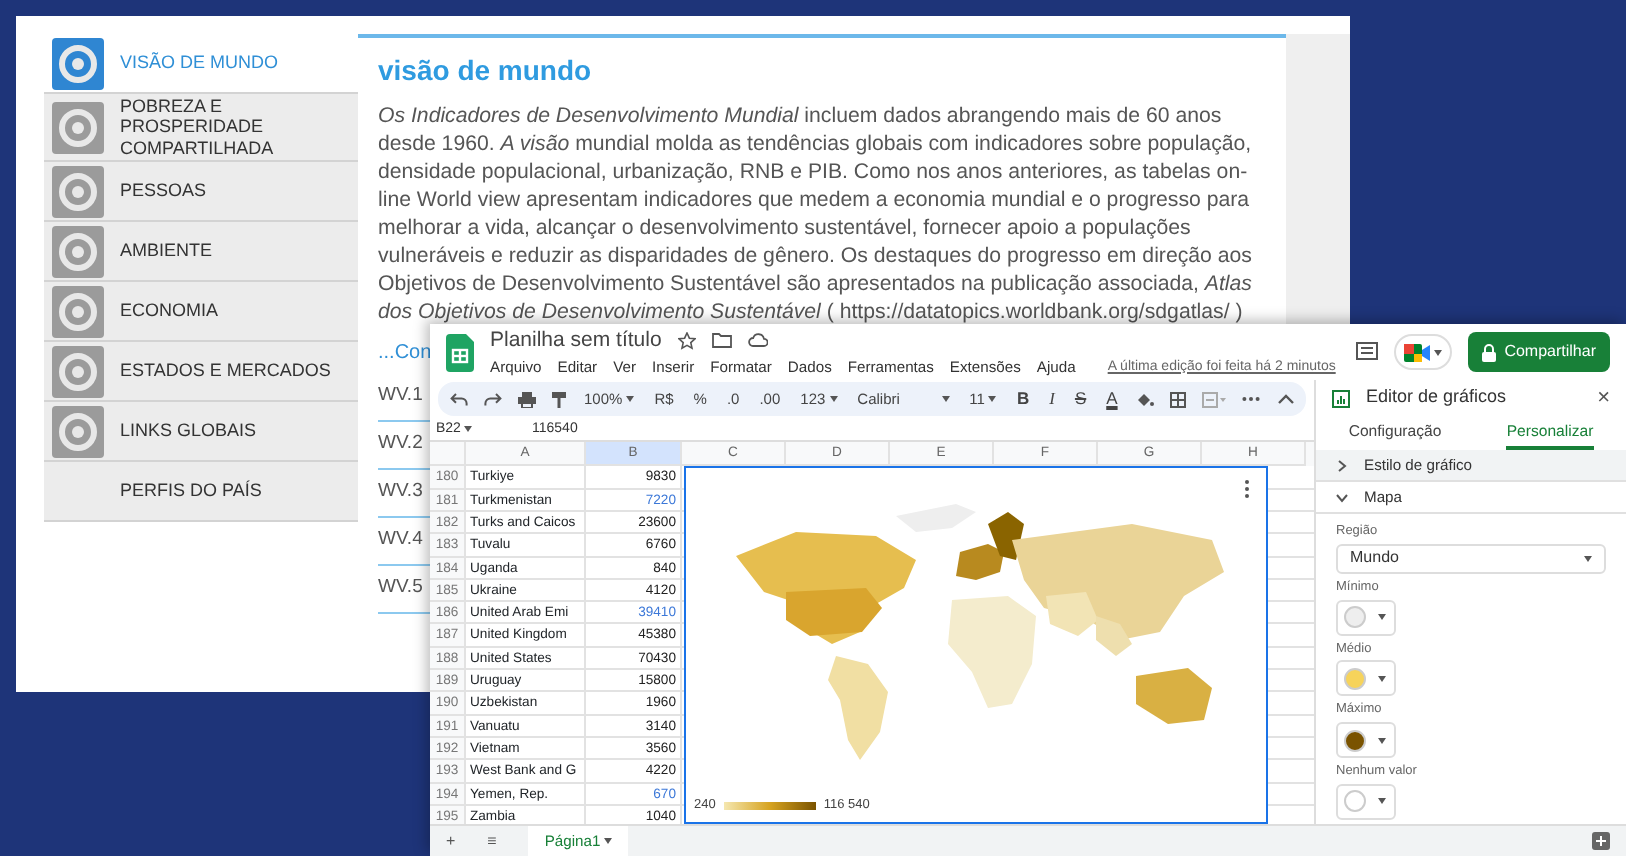 Image resolution: width=1626 pixels, height=856 pixels. What do you see at coordinates (201, 192) in the screenshot?
I see `sidebar-item: PESSOAS` at bounding box center [201, 192].